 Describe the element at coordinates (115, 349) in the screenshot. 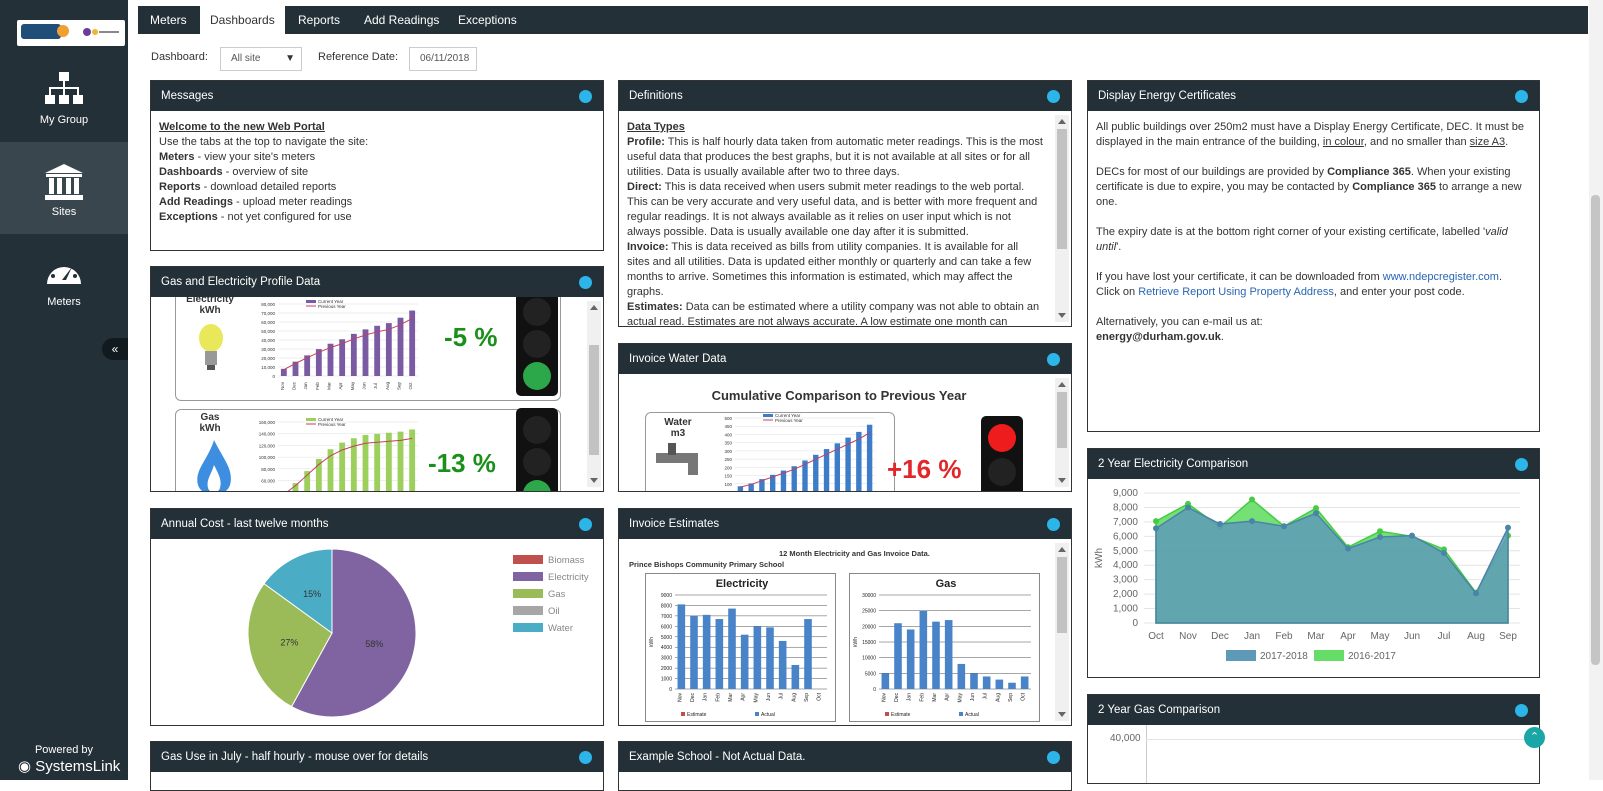

I see `collapse-sidebar-button: «` at that location.